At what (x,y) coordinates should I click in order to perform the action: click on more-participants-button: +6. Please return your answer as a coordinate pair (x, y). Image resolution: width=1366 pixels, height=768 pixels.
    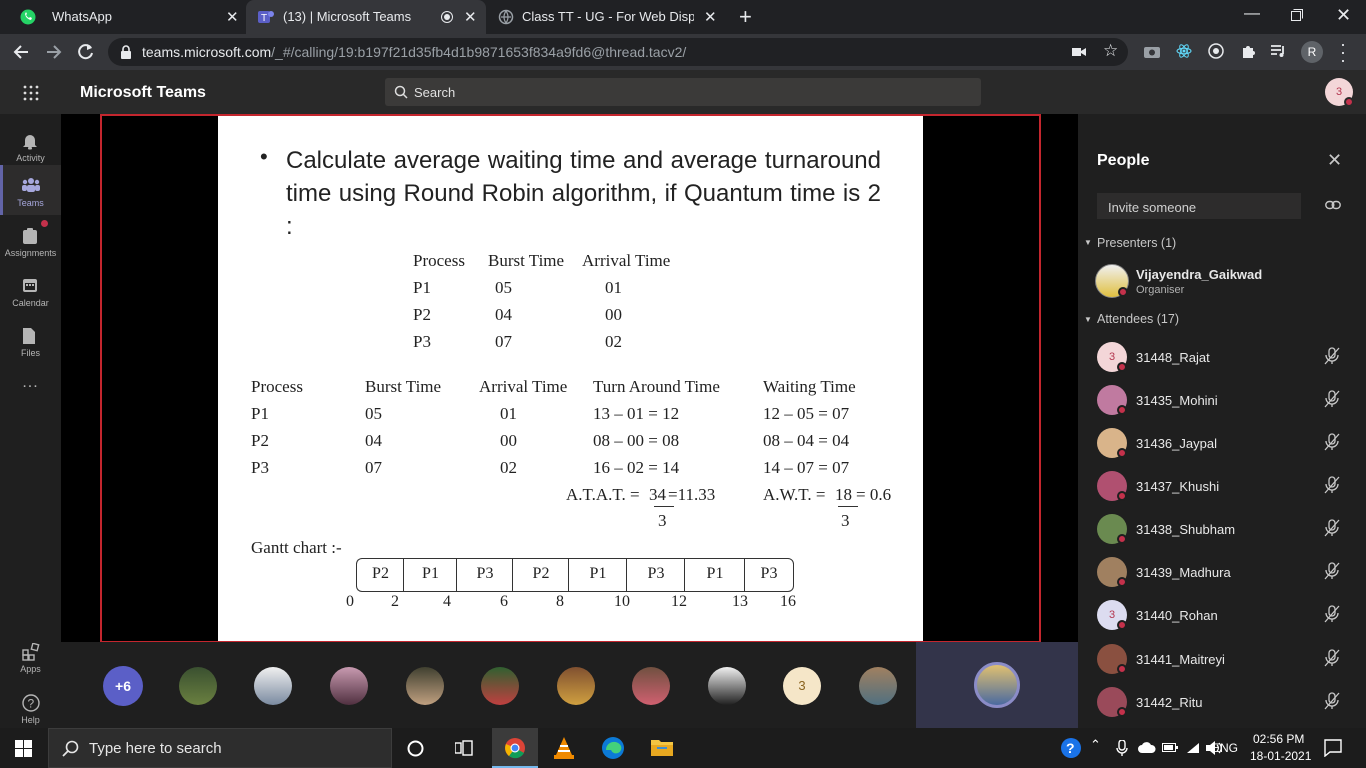
    Looking at the image, I should click on (123, 686).